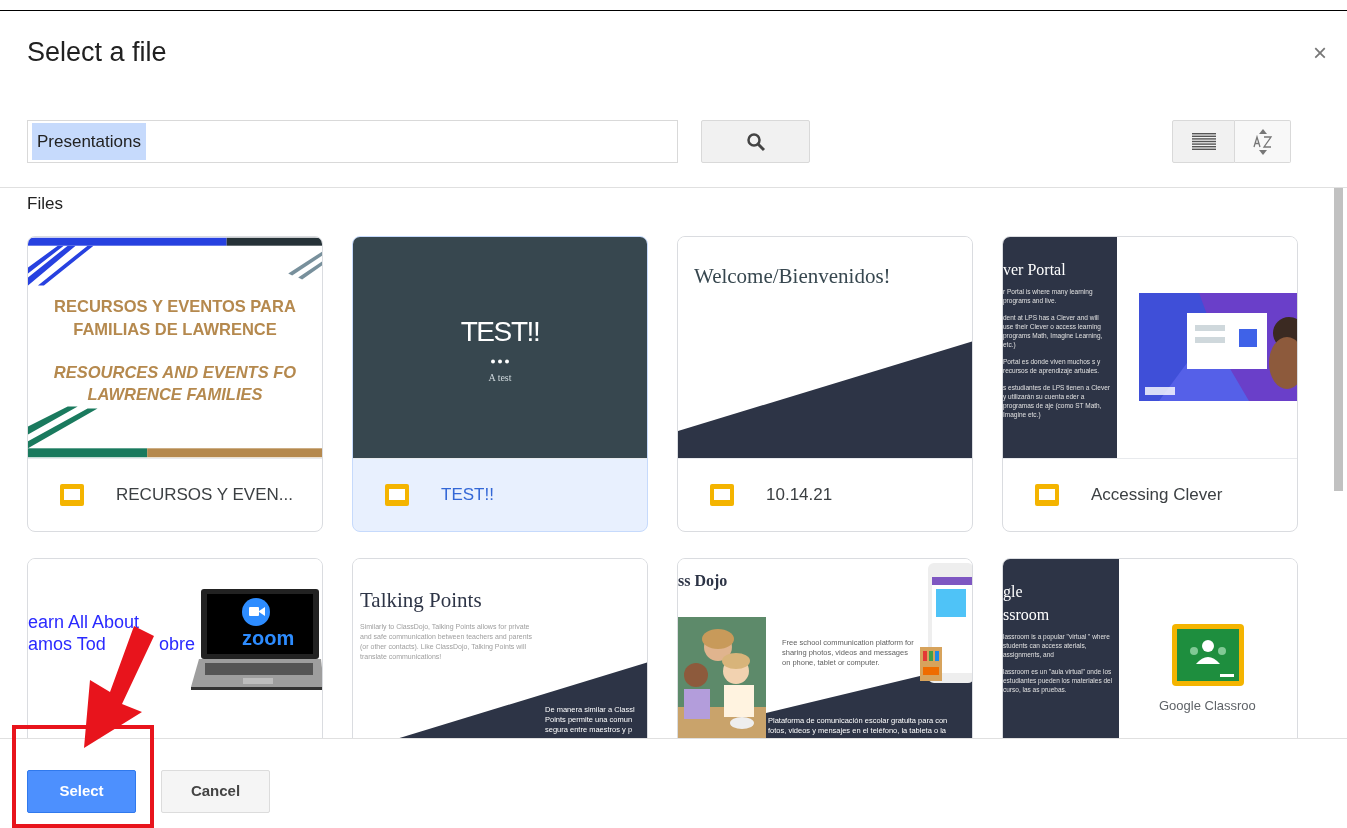  Describe the element at coordinates (175, 372) in the screenshot. I see `slide-title-line: RESOURCES AND EVENTS FO` at that location.